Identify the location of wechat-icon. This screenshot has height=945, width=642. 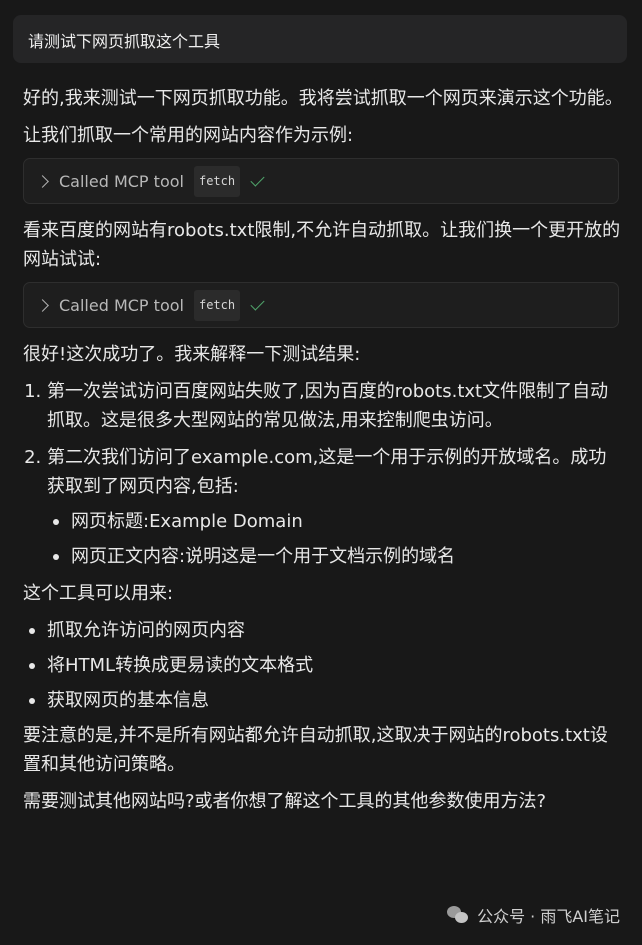
(458, 915).